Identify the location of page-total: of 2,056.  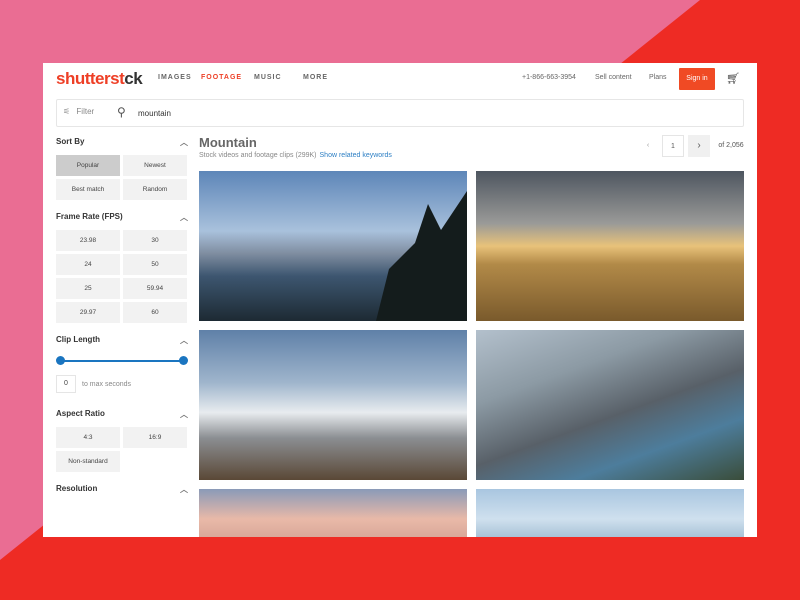
(731, 145).